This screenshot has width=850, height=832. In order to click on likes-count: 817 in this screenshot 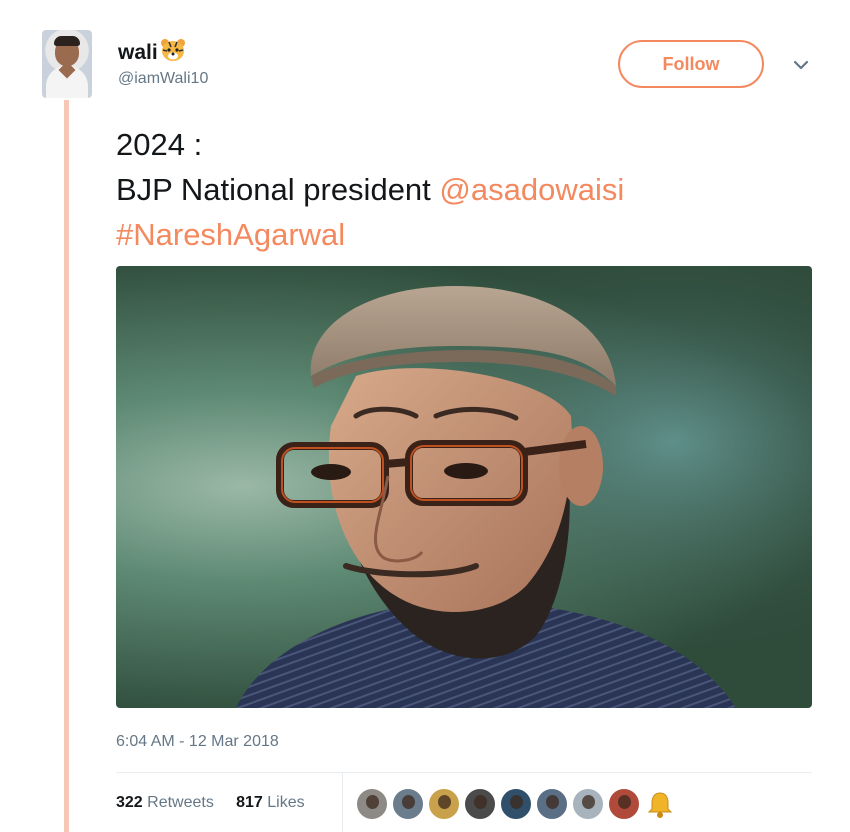, I will do `click(249, 802)`.